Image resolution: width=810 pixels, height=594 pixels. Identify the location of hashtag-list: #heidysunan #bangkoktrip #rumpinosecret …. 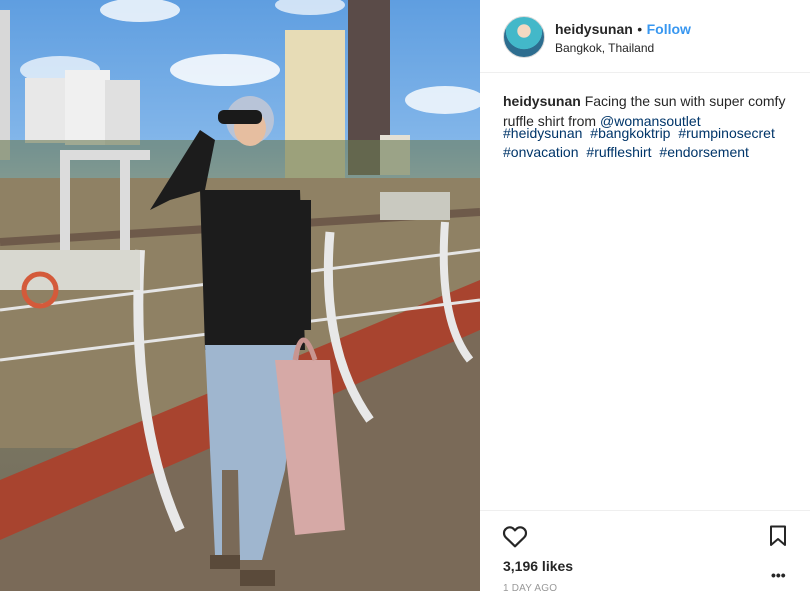
(648, 143).